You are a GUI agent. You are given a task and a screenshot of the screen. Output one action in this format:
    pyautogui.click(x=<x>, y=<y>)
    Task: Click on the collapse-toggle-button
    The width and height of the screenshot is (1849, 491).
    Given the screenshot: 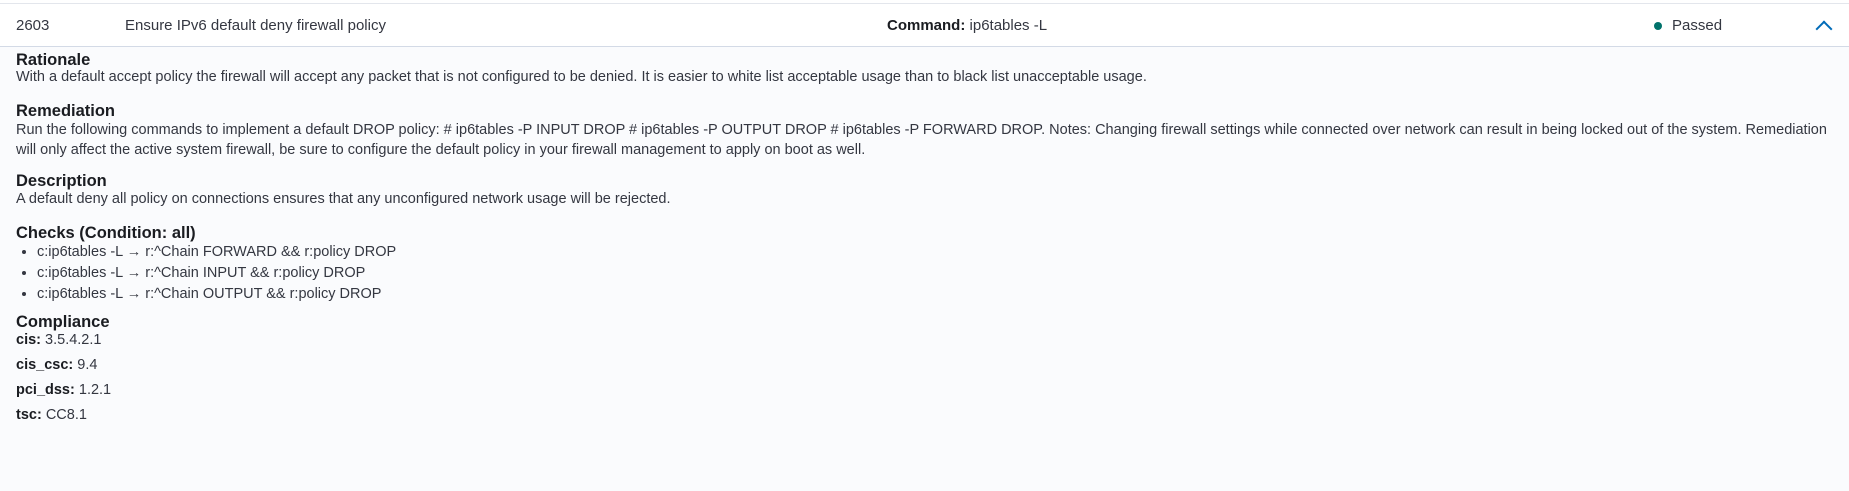 What is the action you would take?
    pyautogui.click(x=1824, y=26)
    